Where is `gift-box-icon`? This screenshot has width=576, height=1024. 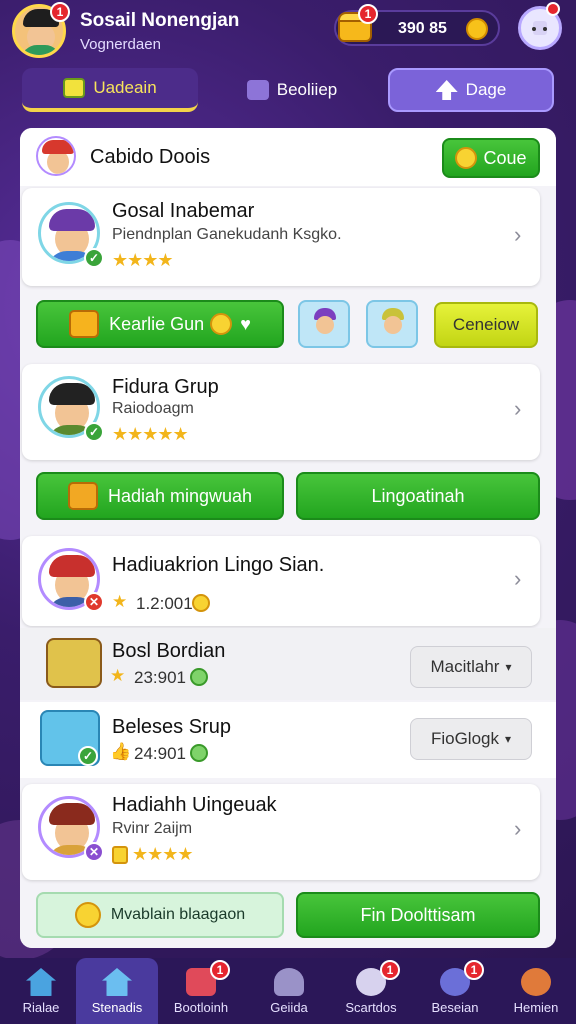
gift-box-icon is located at coordinates (82, 496).